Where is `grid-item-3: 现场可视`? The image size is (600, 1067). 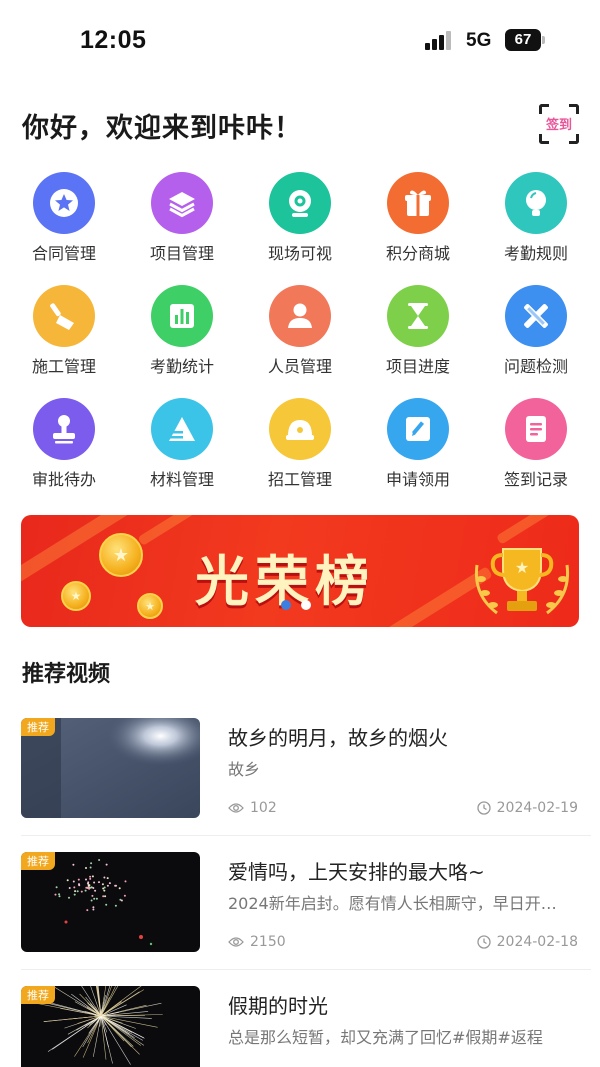 grid-item-3: 现场可视 is located at coordinates (300, 218).